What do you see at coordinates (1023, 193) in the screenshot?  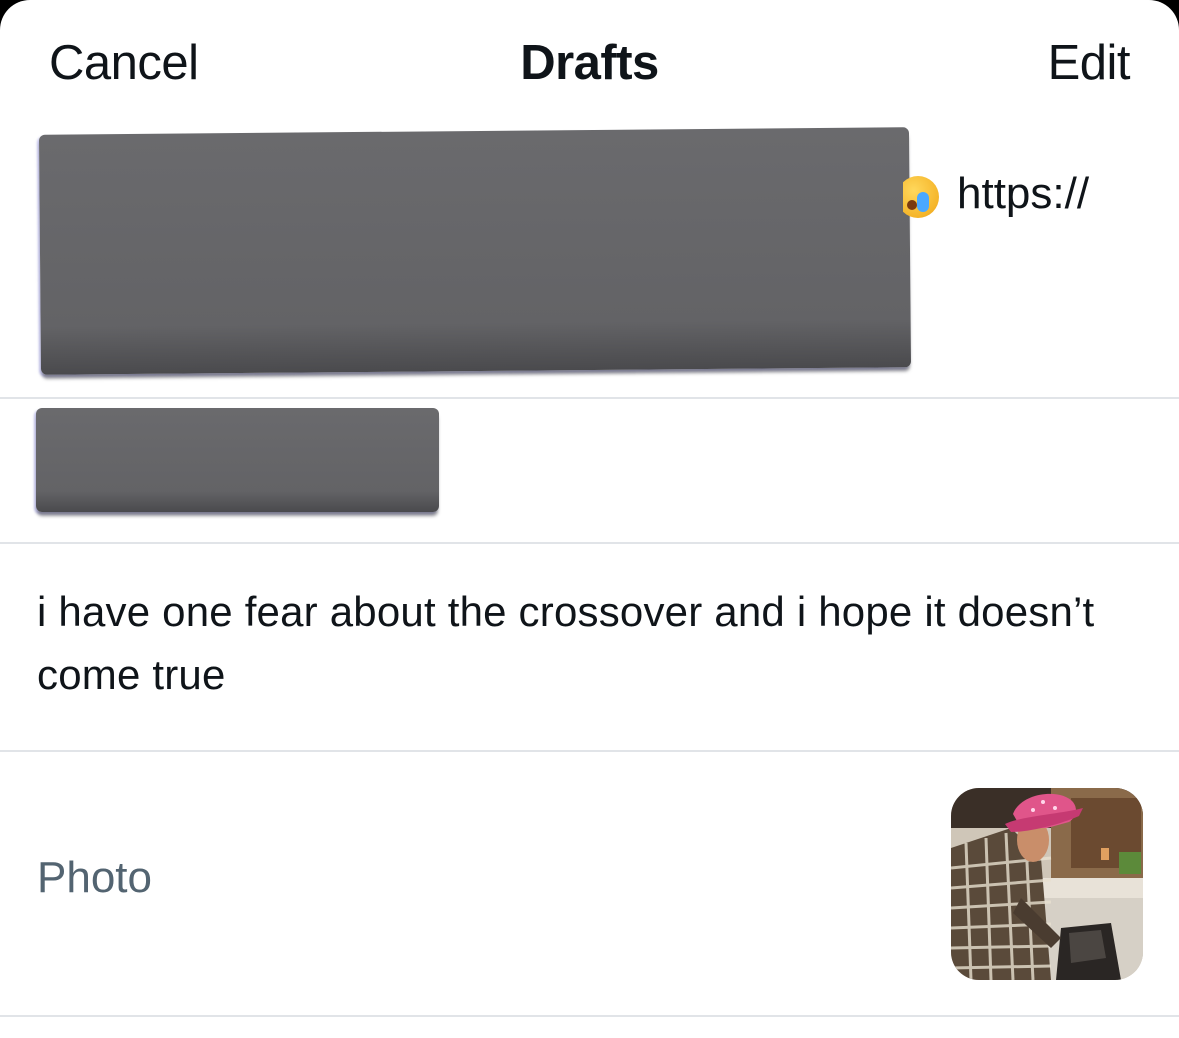 I see `draft-link-text: https://` at bounding box center [1023, 193].